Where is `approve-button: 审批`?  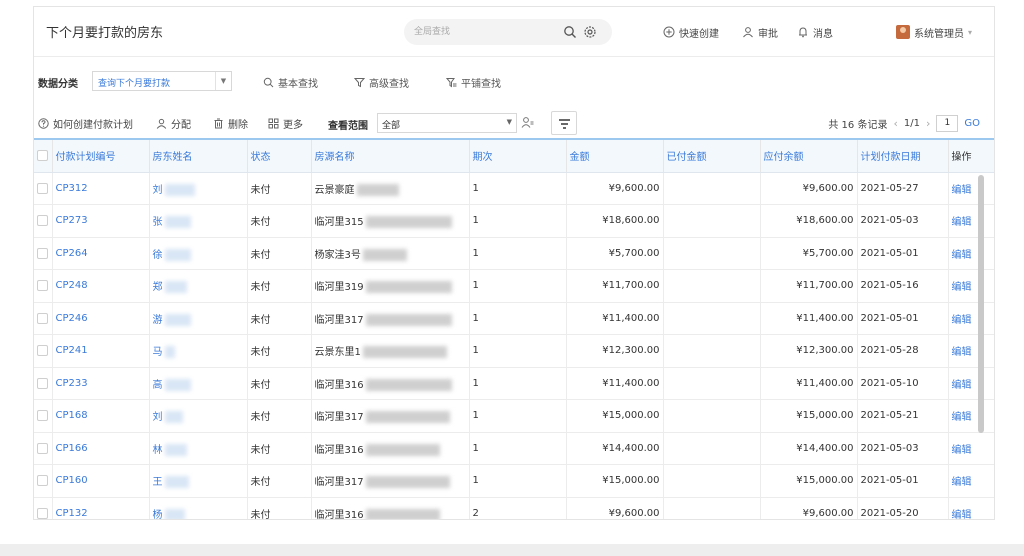 approve-button: 审批 is located at coordinates (760, 32).